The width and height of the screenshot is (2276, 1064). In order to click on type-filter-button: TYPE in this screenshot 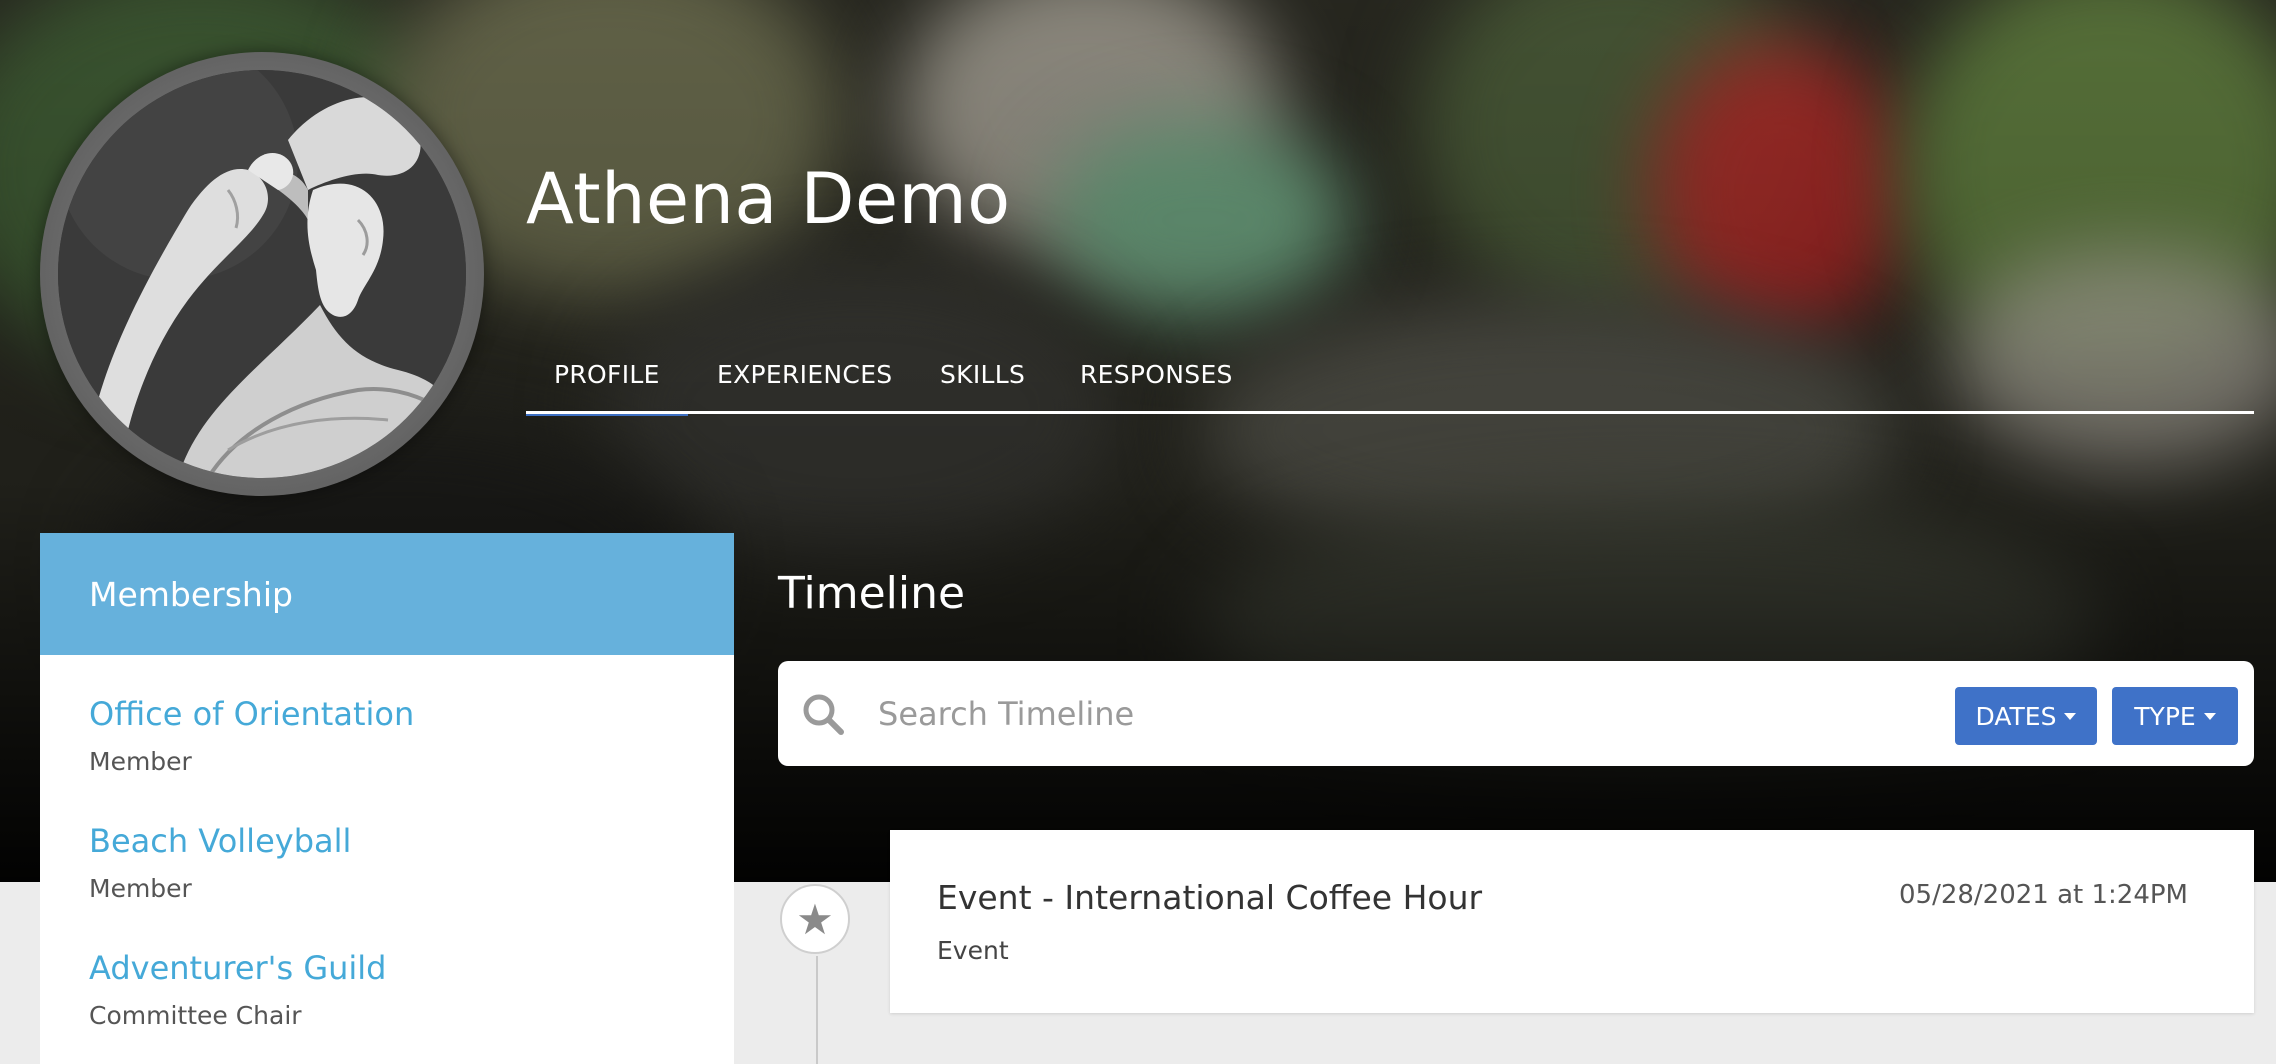, I will do `click(2175, 716)`.